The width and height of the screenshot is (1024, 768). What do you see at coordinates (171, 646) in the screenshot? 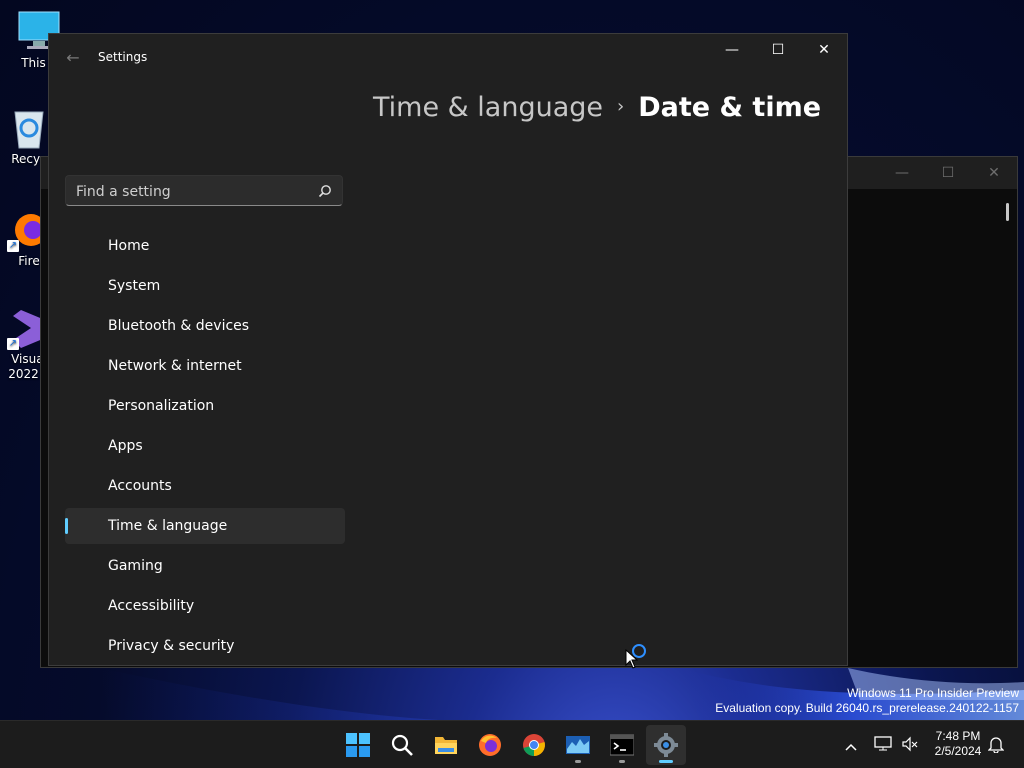
I see `sidebar-item-label: Privacy & security` at bounding box center [171, 646].